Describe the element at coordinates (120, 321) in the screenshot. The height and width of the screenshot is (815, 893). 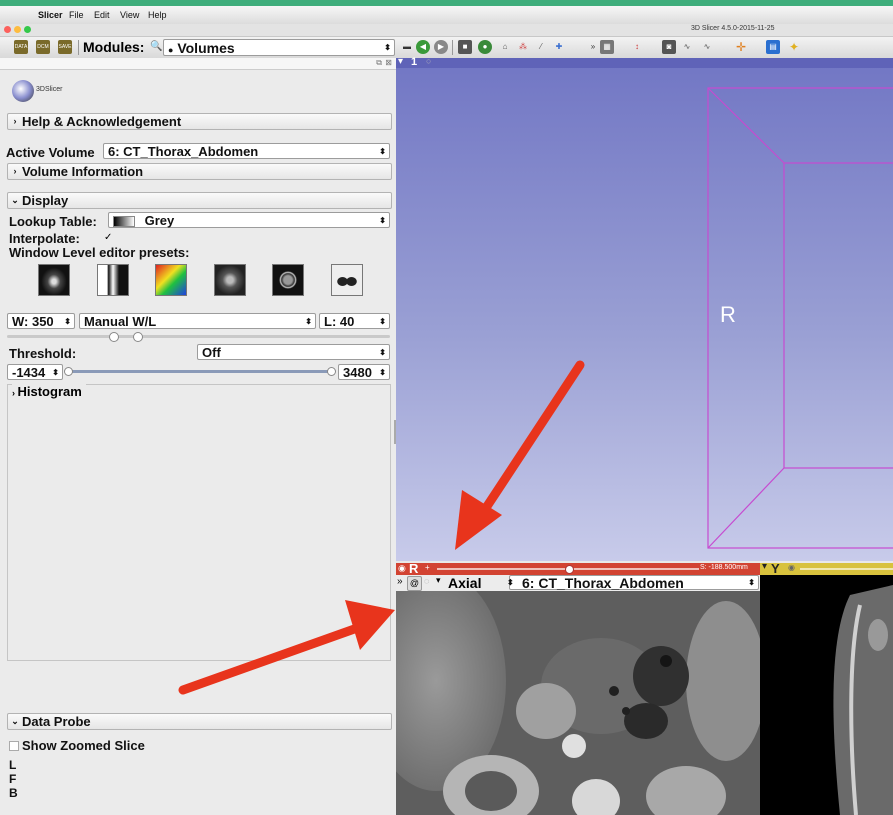
I see `wl-mode-value: Manual W/L` at that location.